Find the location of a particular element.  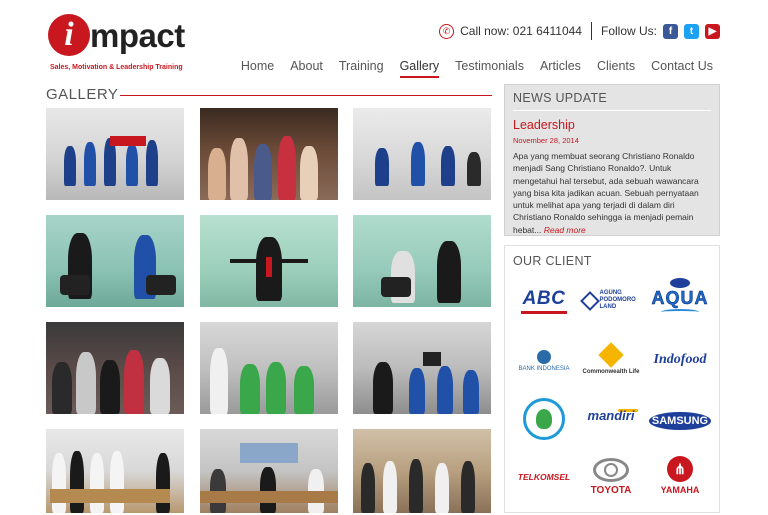

logo-tagline: Sales, Motivation & Leadership Training is located at coordinates (116, 67).